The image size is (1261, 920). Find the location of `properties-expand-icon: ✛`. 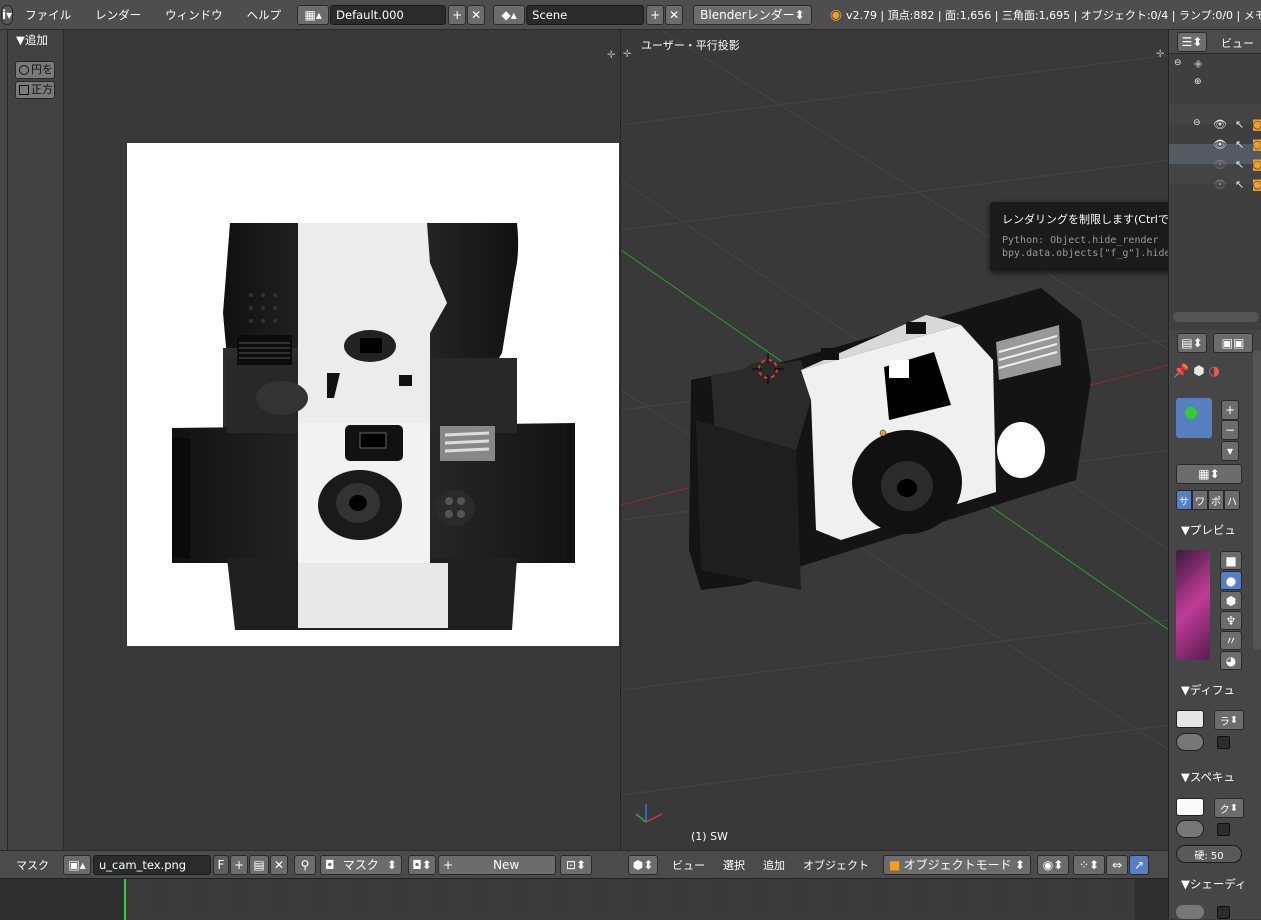

properties-expand-icon: ✛ is located at coordinates (1160, 54).